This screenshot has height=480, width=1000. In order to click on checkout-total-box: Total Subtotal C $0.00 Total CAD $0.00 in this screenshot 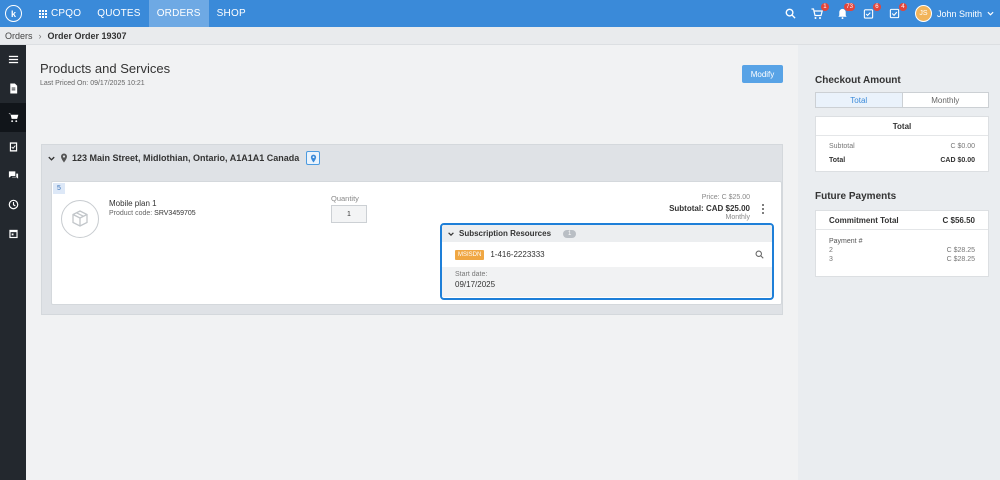, I will do `click(902, 144)`.